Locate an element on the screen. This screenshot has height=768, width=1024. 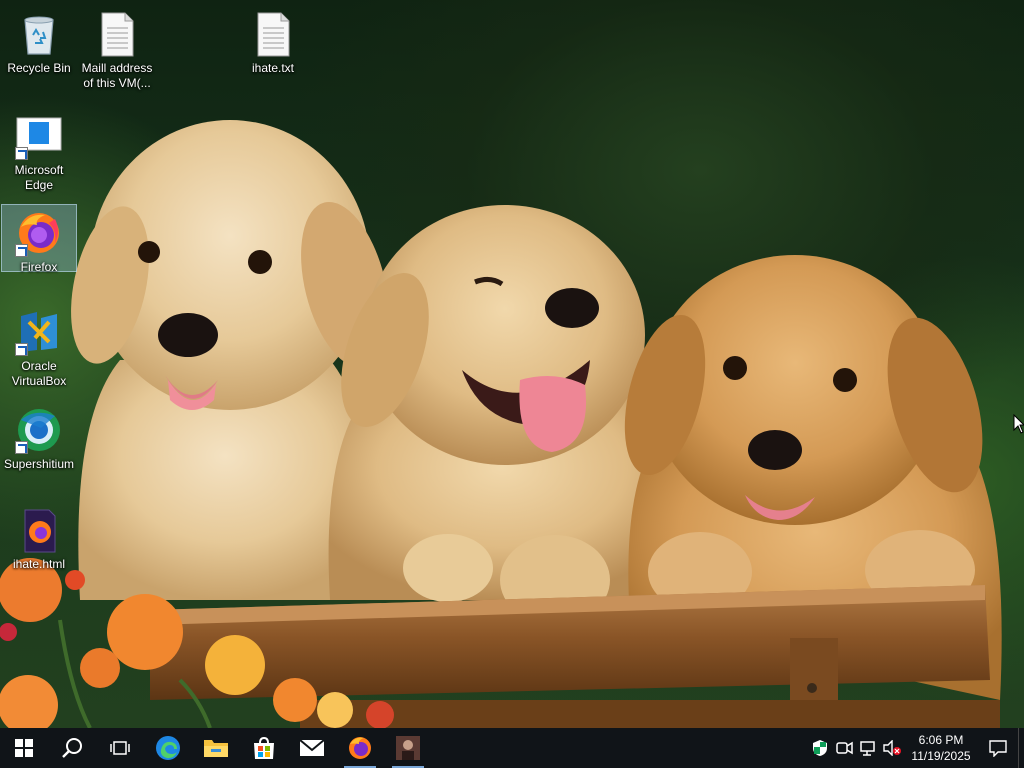
start-button is located at coordinates (24, 748).